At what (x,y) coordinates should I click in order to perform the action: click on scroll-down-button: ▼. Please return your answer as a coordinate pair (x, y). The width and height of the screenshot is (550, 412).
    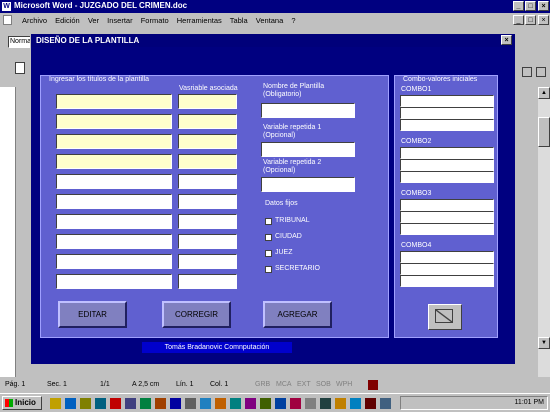
    Looking at the image, I should click on (544, 343).